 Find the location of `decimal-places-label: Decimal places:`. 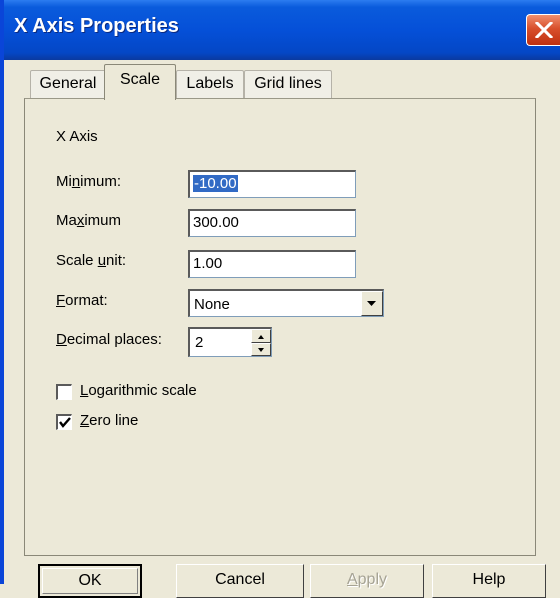

decimal-places-label: Decimal places: is located at coordinates (109, 339).